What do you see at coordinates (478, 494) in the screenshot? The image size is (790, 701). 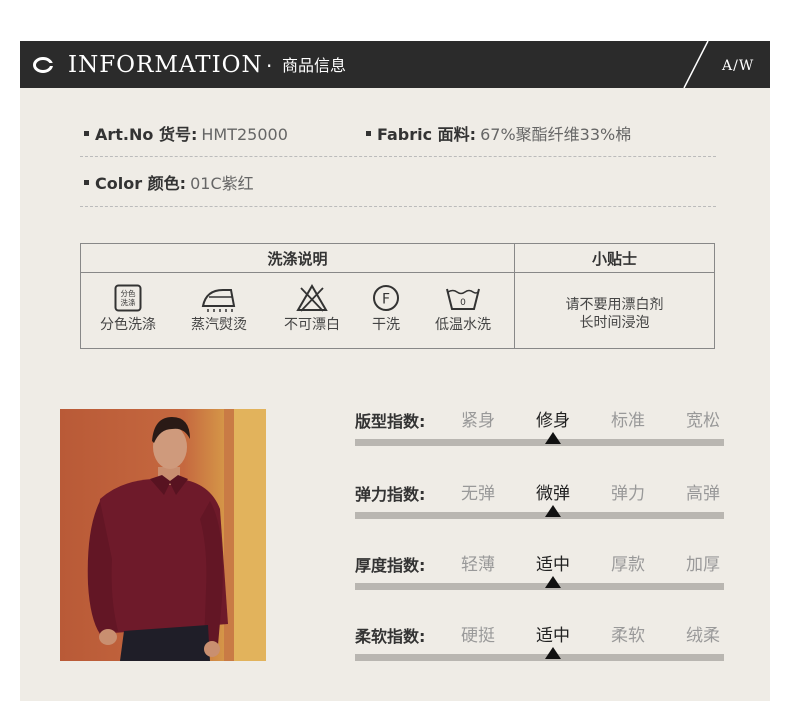 I see `index-option: 无弹` at bounding box center [478, 494].